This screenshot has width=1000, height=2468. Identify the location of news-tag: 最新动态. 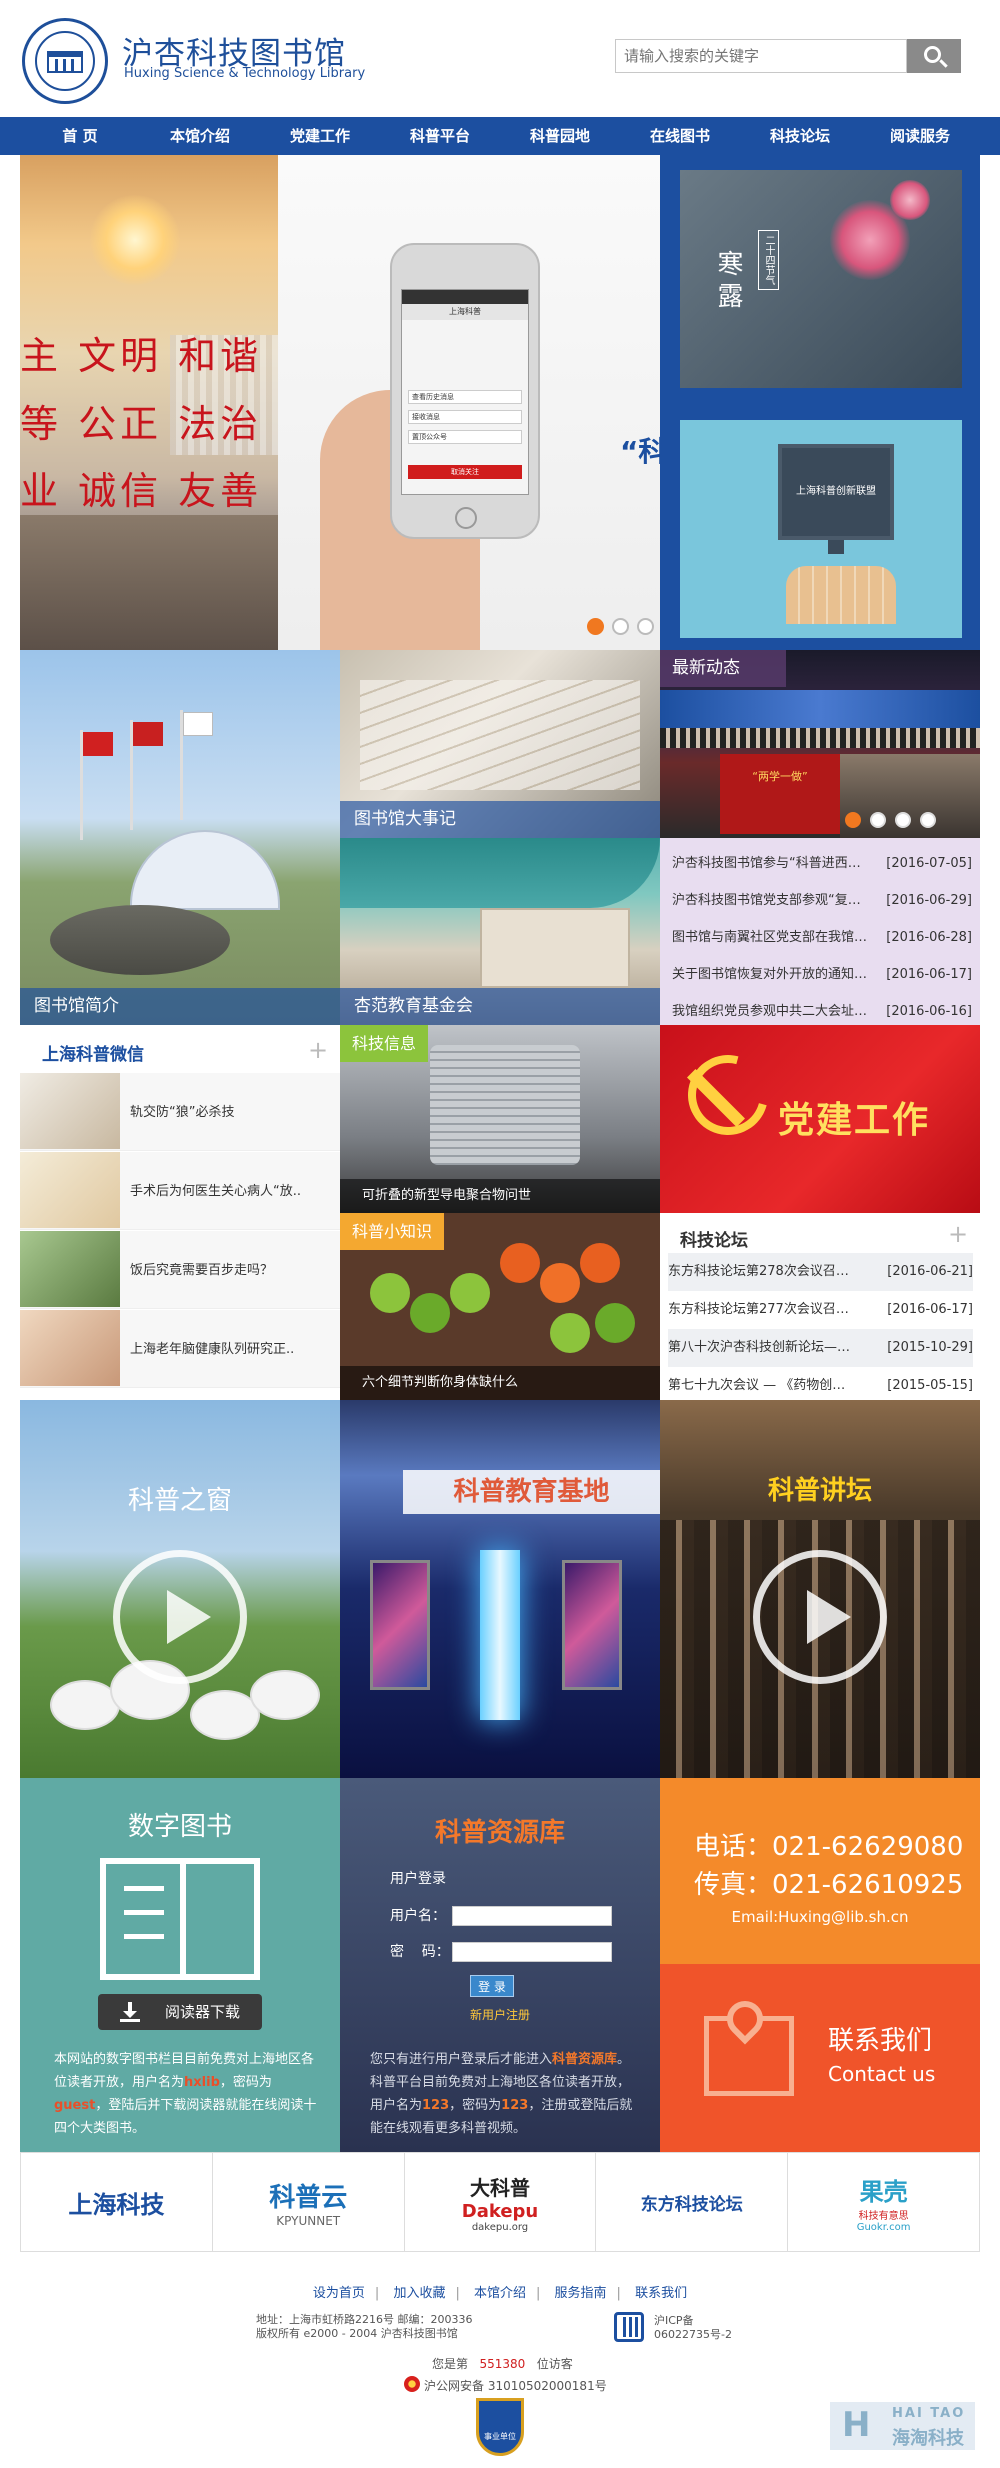
(723, 668).